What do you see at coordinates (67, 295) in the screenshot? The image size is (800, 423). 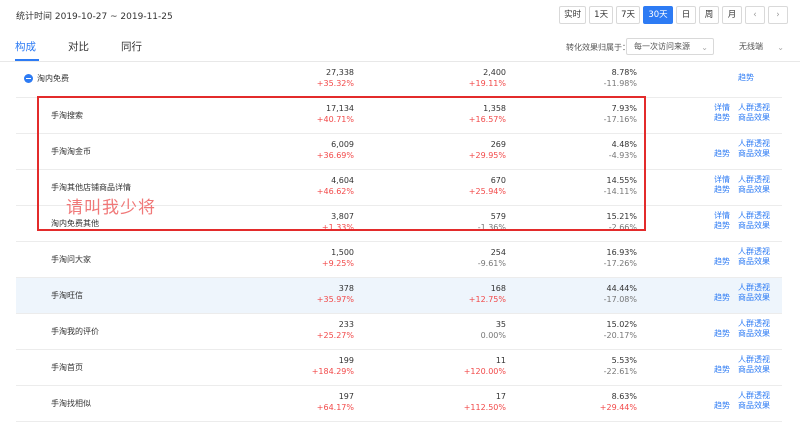 I see `source-name: 手淘旺信` at bounding box center [67, 295].